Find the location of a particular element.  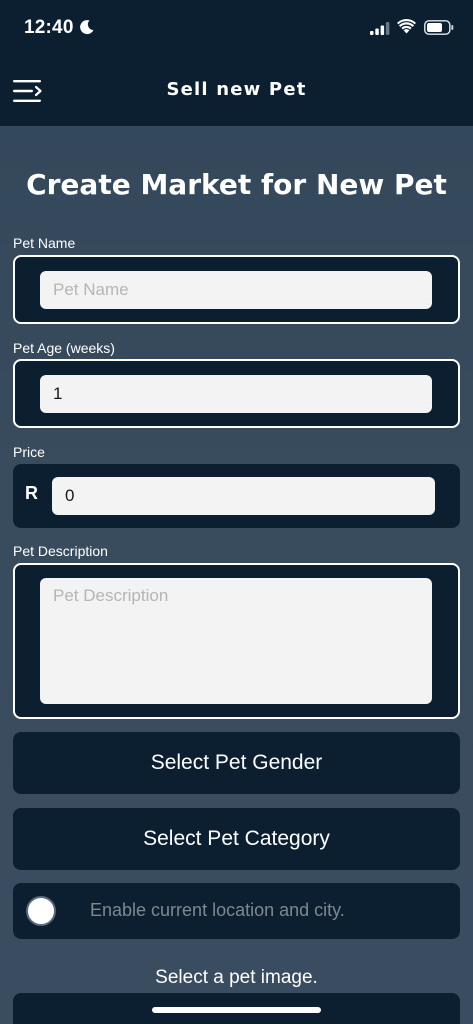

app-header: Sell new Pet is located at coordinates (236, 91).